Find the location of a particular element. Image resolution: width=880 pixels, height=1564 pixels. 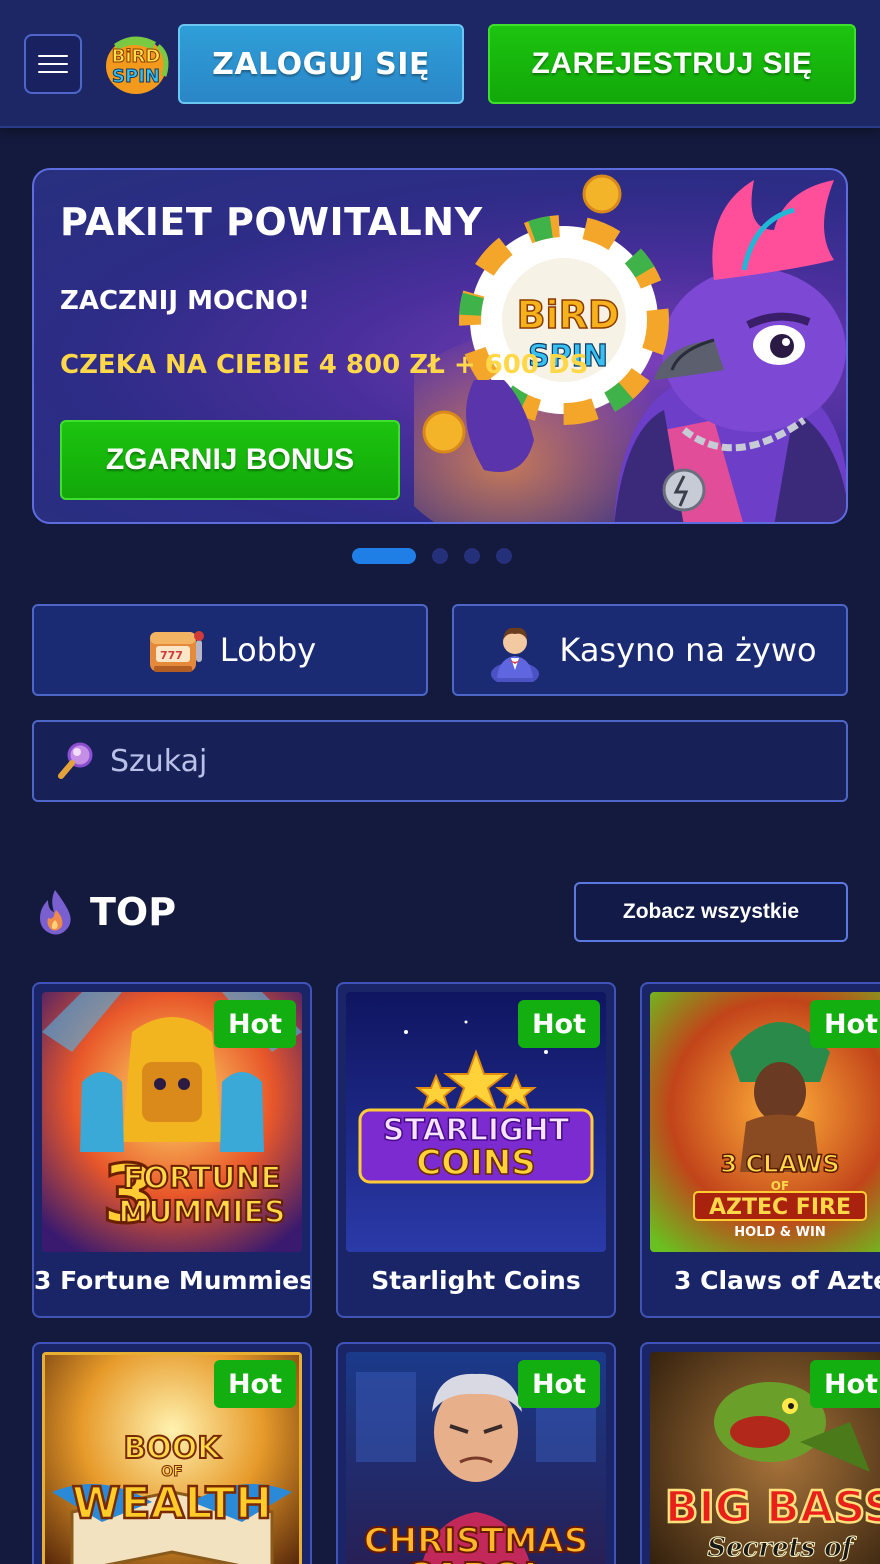

game-card: BOOK OF WEALTH Hot is located at coordinates (172, 1453).